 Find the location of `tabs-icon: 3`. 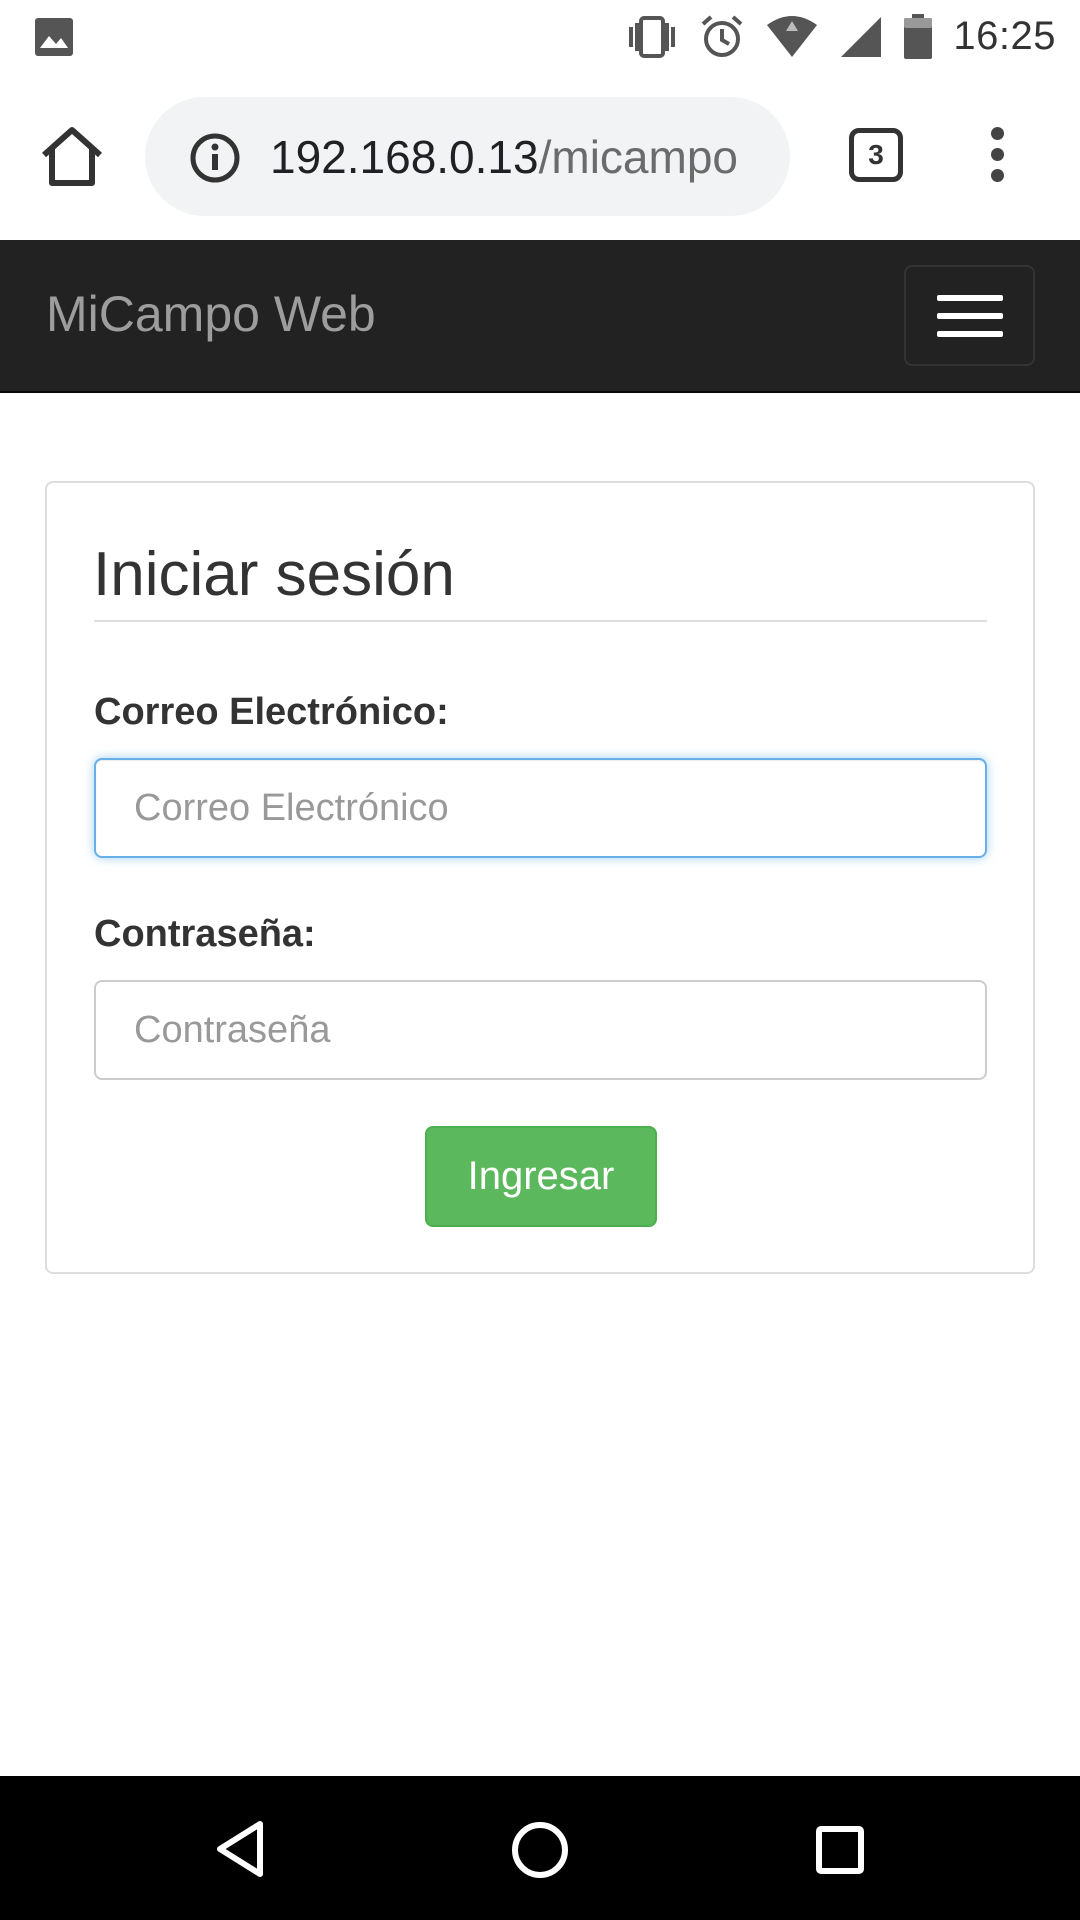

tabs-icon: 3 is located at coordinates (876, 155).